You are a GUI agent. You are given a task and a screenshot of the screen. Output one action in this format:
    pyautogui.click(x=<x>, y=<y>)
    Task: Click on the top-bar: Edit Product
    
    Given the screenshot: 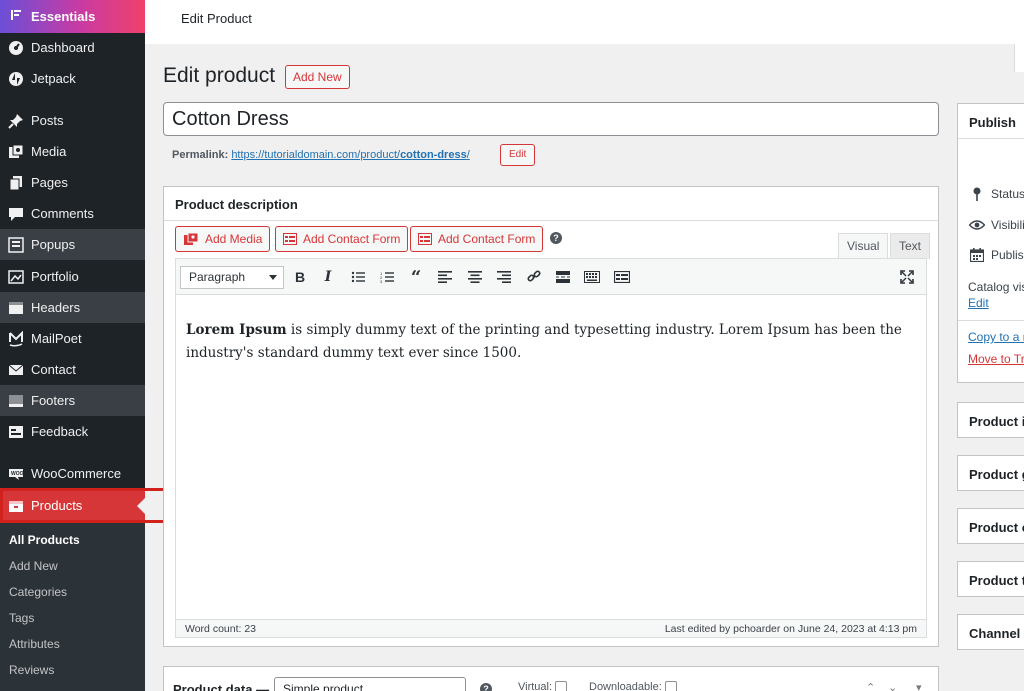 What is the action you would take?
    pyautogui.click(x=584, y=36)
    